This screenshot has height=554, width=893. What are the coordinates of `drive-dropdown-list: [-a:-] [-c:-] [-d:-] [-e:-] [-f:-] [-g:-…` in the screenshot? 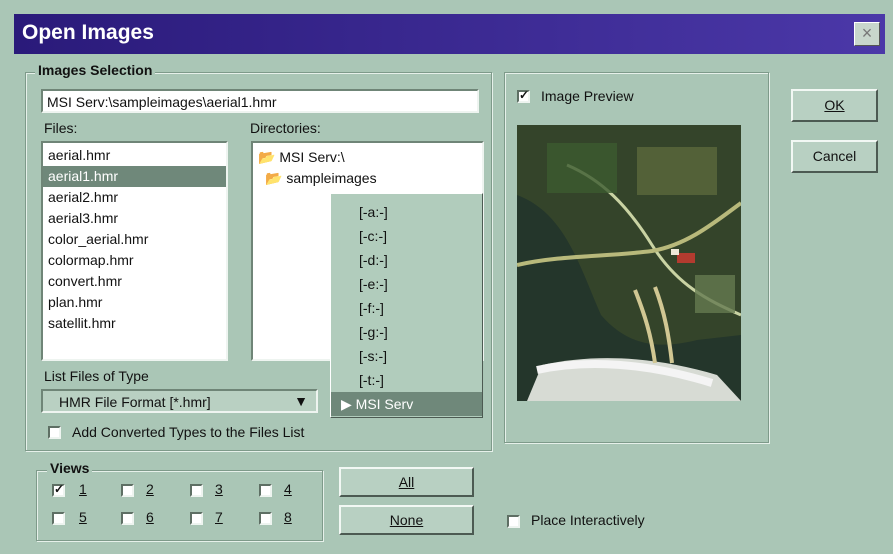 It's located at (406, 305).